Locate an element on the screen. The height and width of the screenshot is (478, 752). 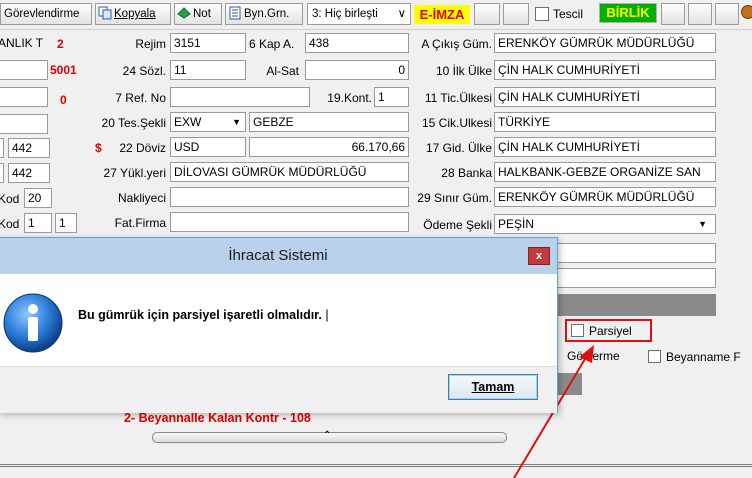
ok-button-label: Tamam is located at coordinates (493, 387).